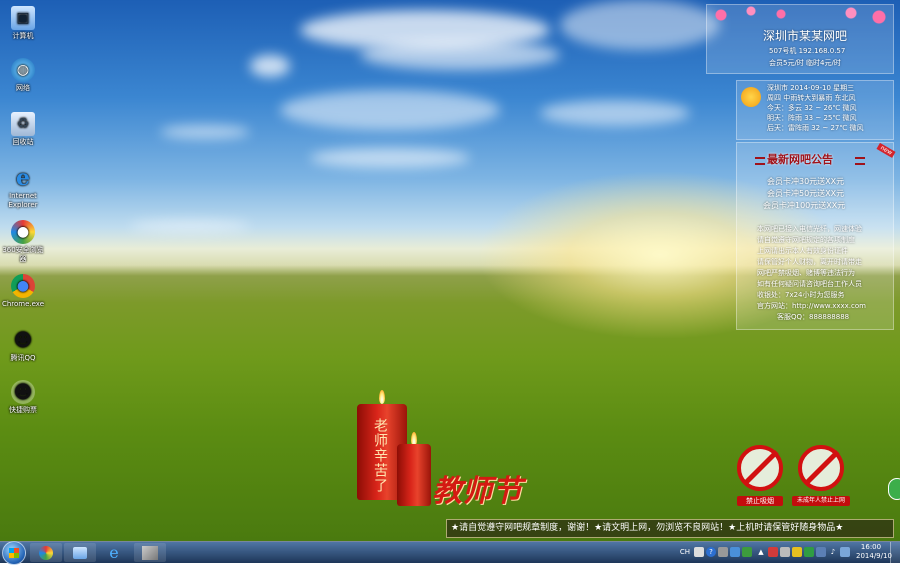 This screenshot has height=565, width=900. What do you see at coordinates (723, 552) in the screenshot?
I see `tray-settings-icon` at bounding box center [723, 552].